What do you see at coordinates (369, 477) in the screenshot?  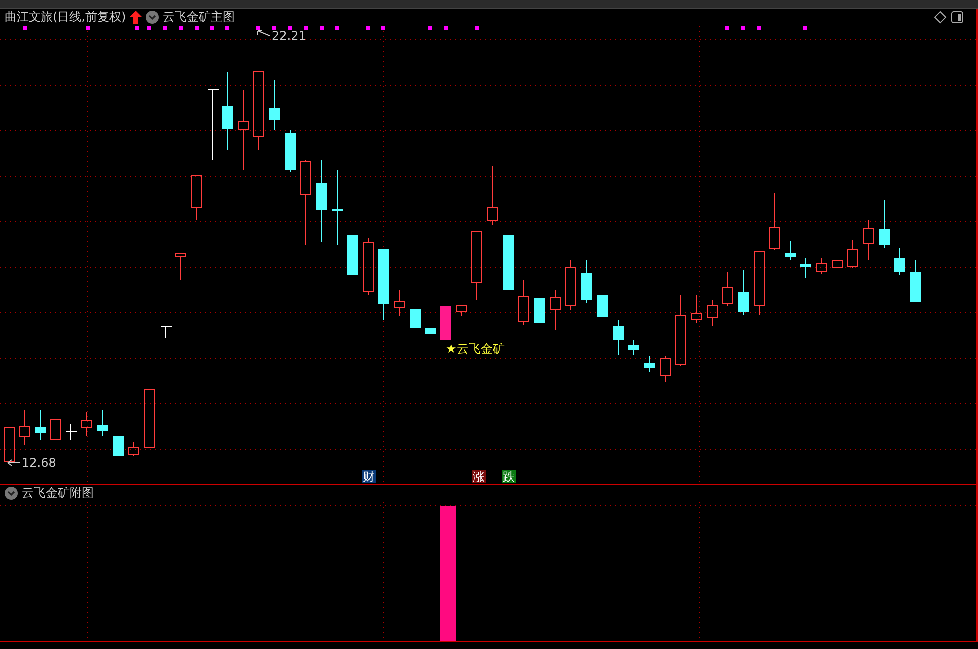 I see `event-badge: 财` at bounding box center [369, 477].